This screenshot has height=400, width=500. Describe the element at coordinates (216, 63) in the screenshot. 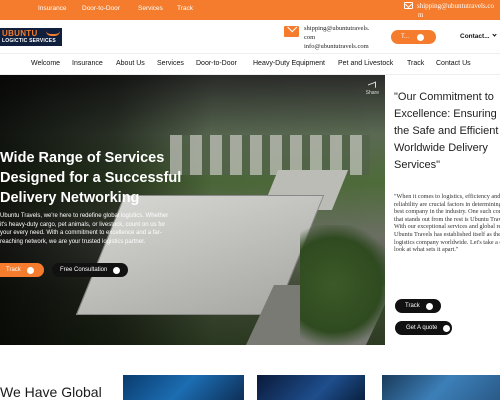

I see `nav-item-door-to-door: Door-to-Door` at that location.